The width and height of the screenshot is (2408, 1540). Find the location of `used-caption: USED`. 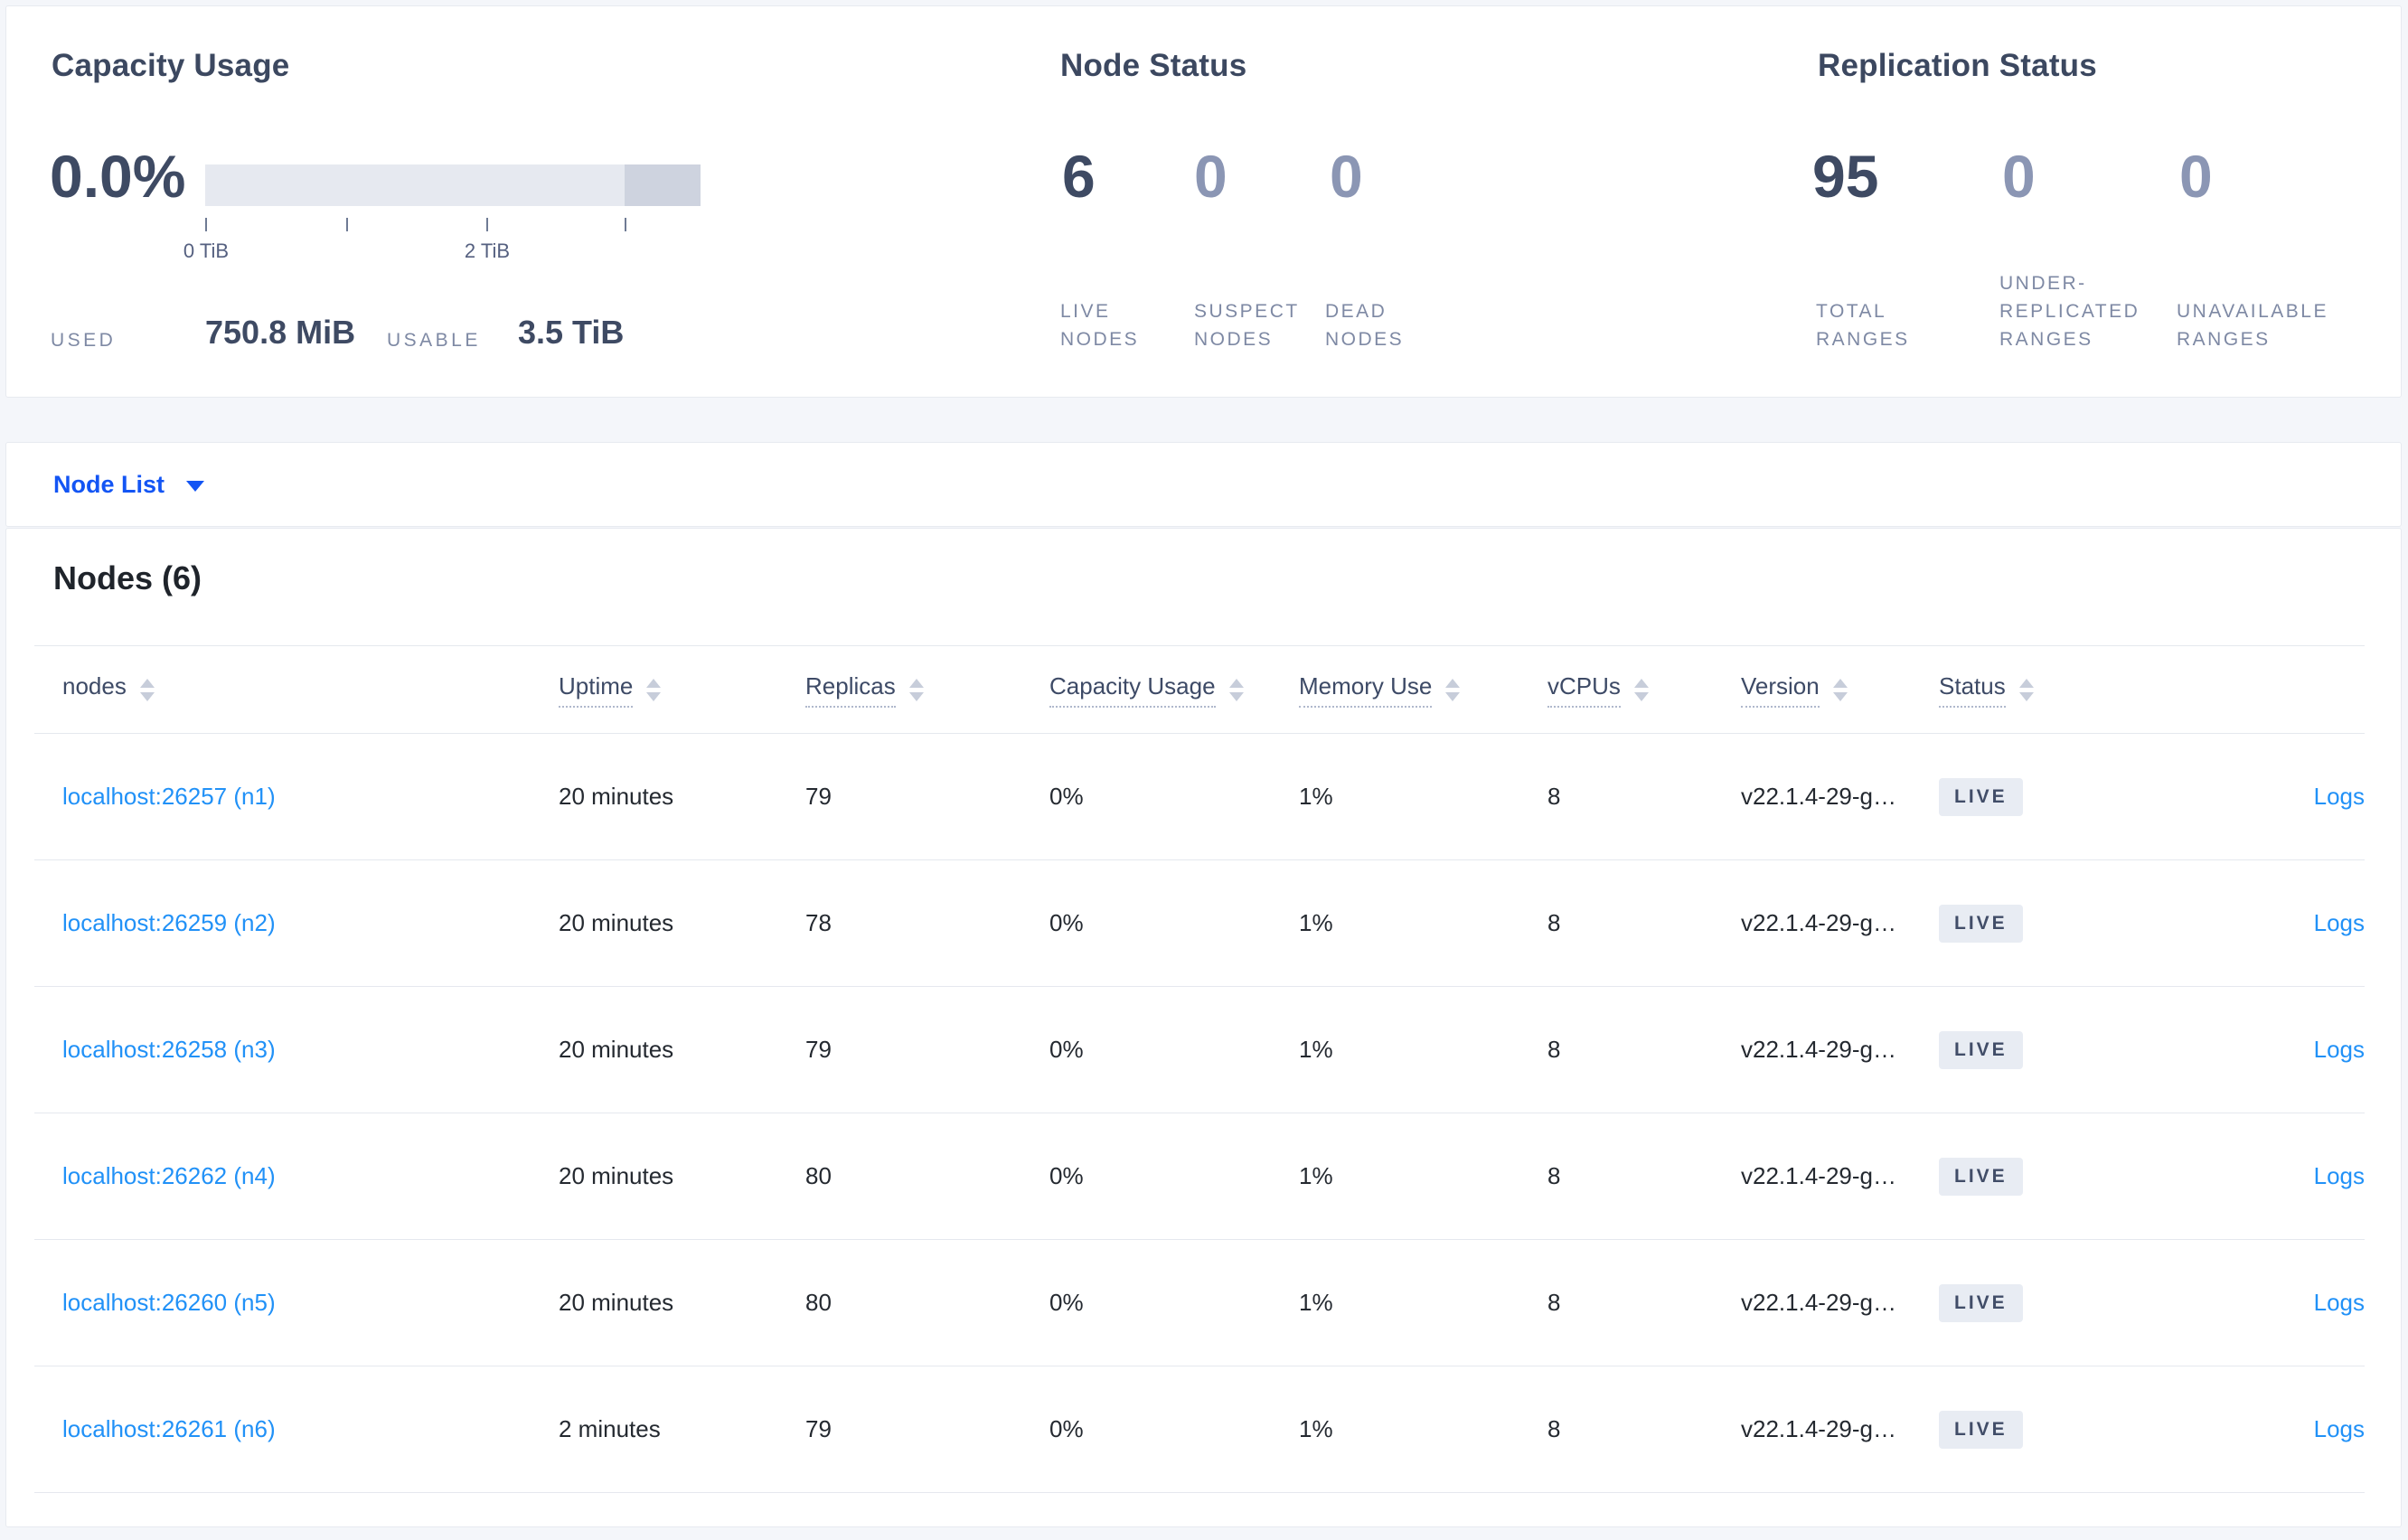

used-caption: USED is located at coordinates (84, 340).